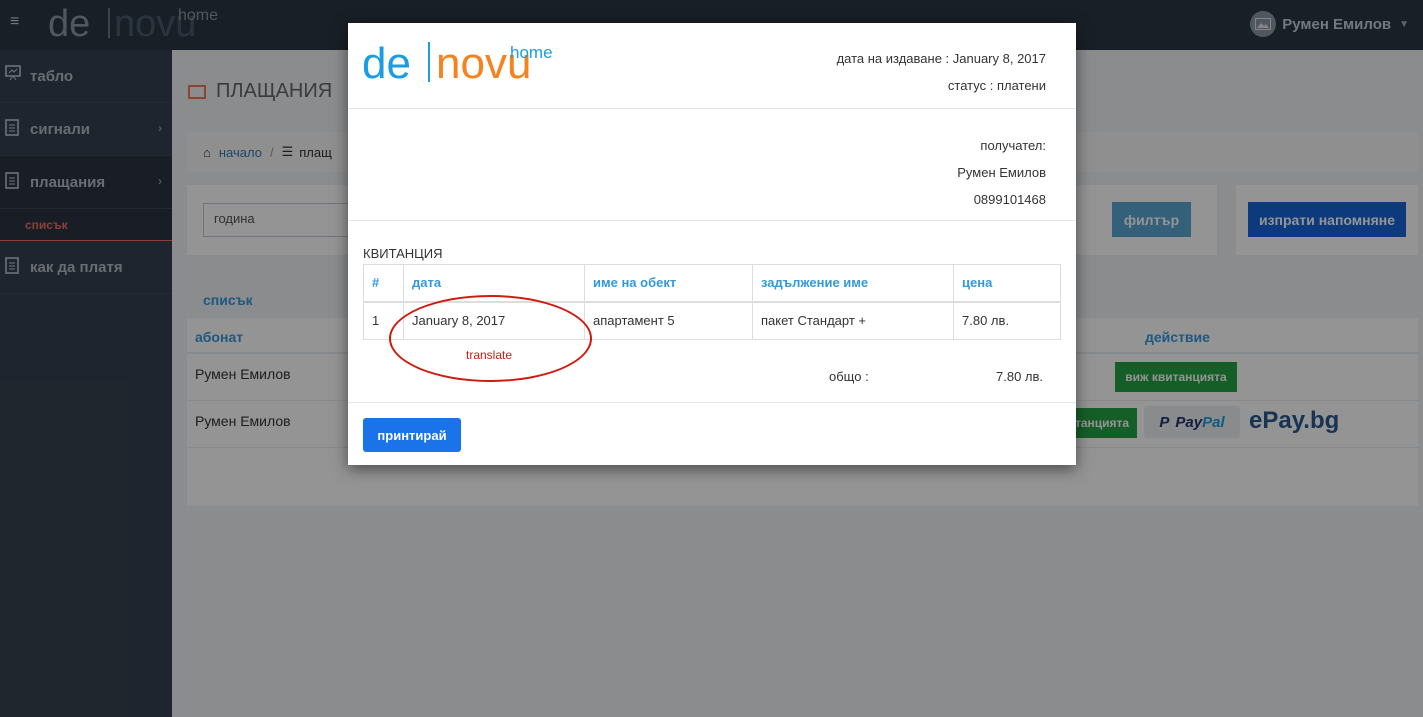 The height and width of the screenshot is (717, 1423). What do you see at coordinates (489, 355) in the screenshot?
I see `annotation-text: translate` at bounding box center [489, 355].